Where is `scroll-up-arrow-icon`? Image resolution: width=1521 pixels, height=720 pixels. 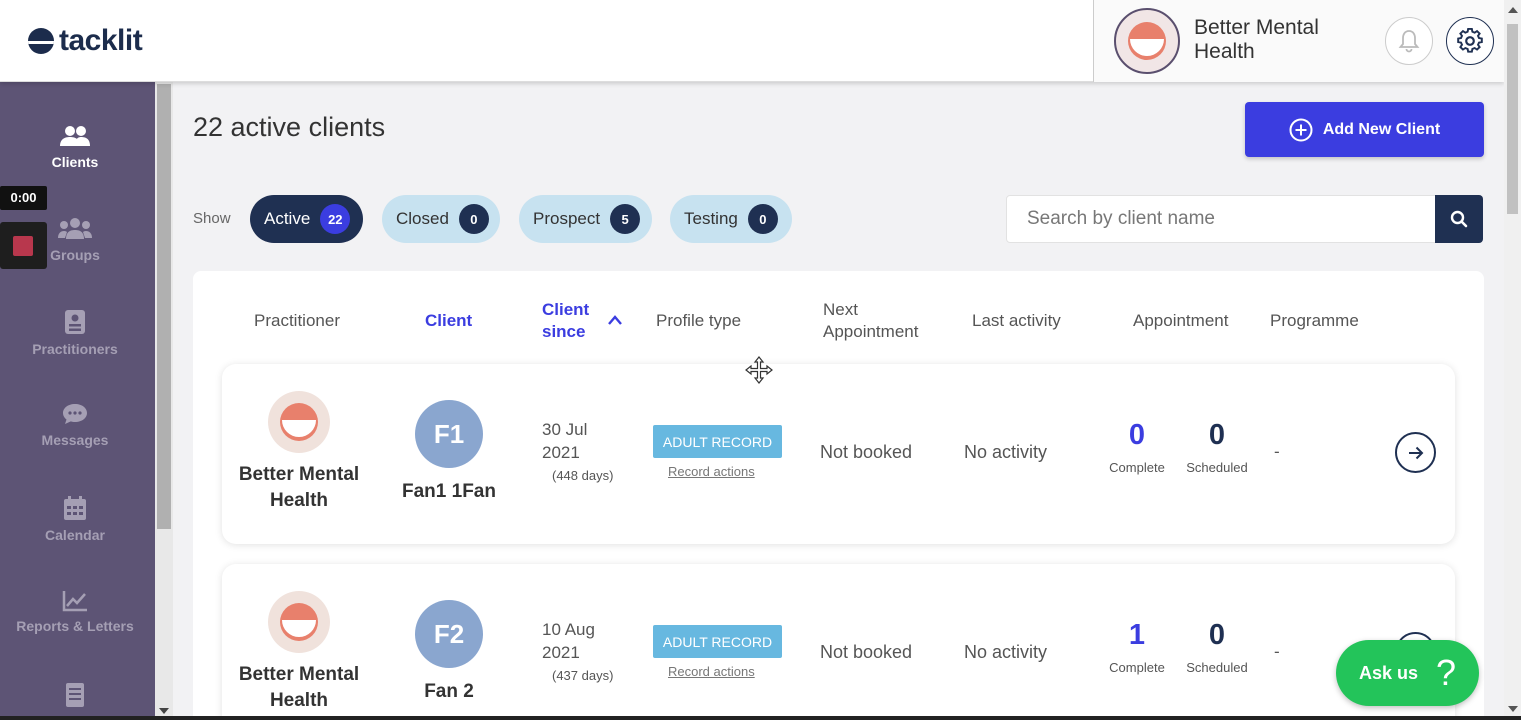
scroll-up-arrow-icon is located at coordinates (1513, 10).